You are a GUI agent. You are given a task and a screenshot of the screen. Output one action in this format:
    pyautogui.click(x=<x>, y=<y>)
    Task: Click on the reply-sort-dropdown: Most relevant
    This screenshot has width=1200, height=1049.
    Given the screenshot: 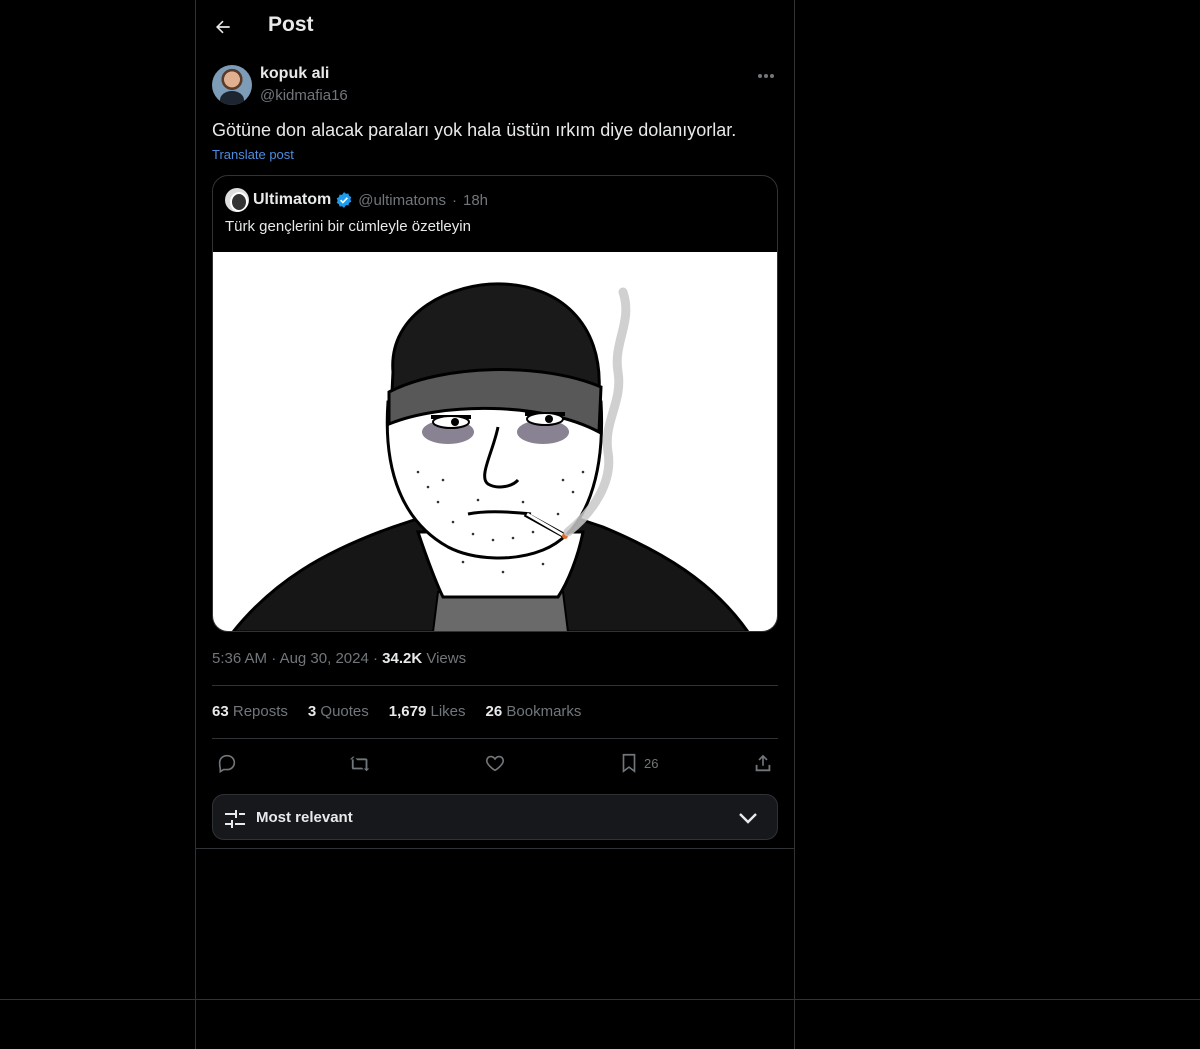 What is the action you would take?
    pyautogui.click(x=495, y=817)
    